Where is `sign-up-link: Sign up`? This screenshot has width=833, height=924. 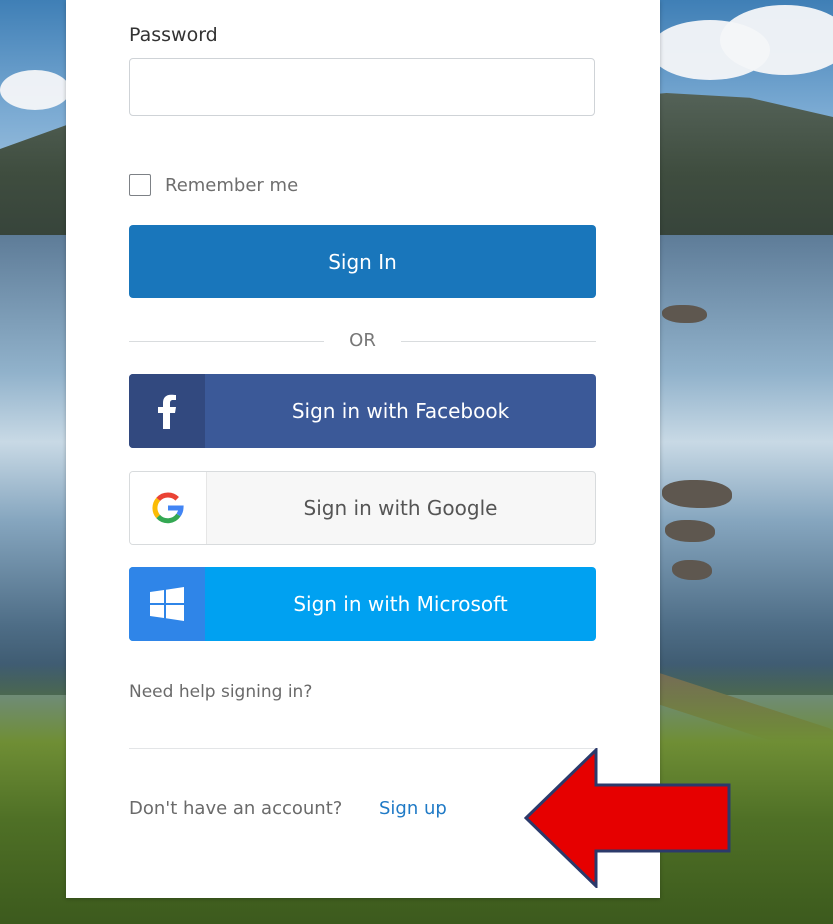 sign-up-link: Sign up is located at coordinates (413, 808).